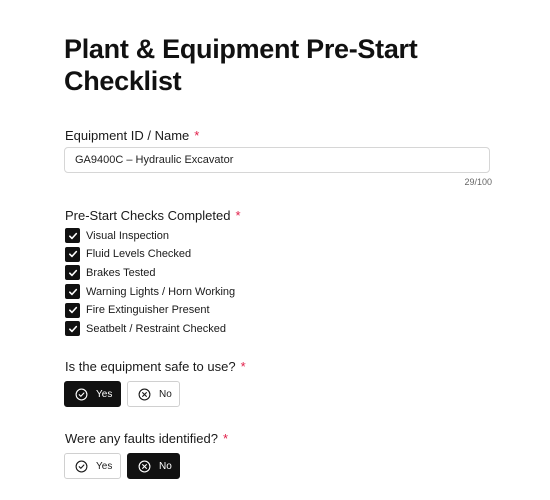 This screenshot has height=500, width=550. Describe the element at coordinates (153, 394) in the screenshot. I see `safe-no-button: No` at that location.